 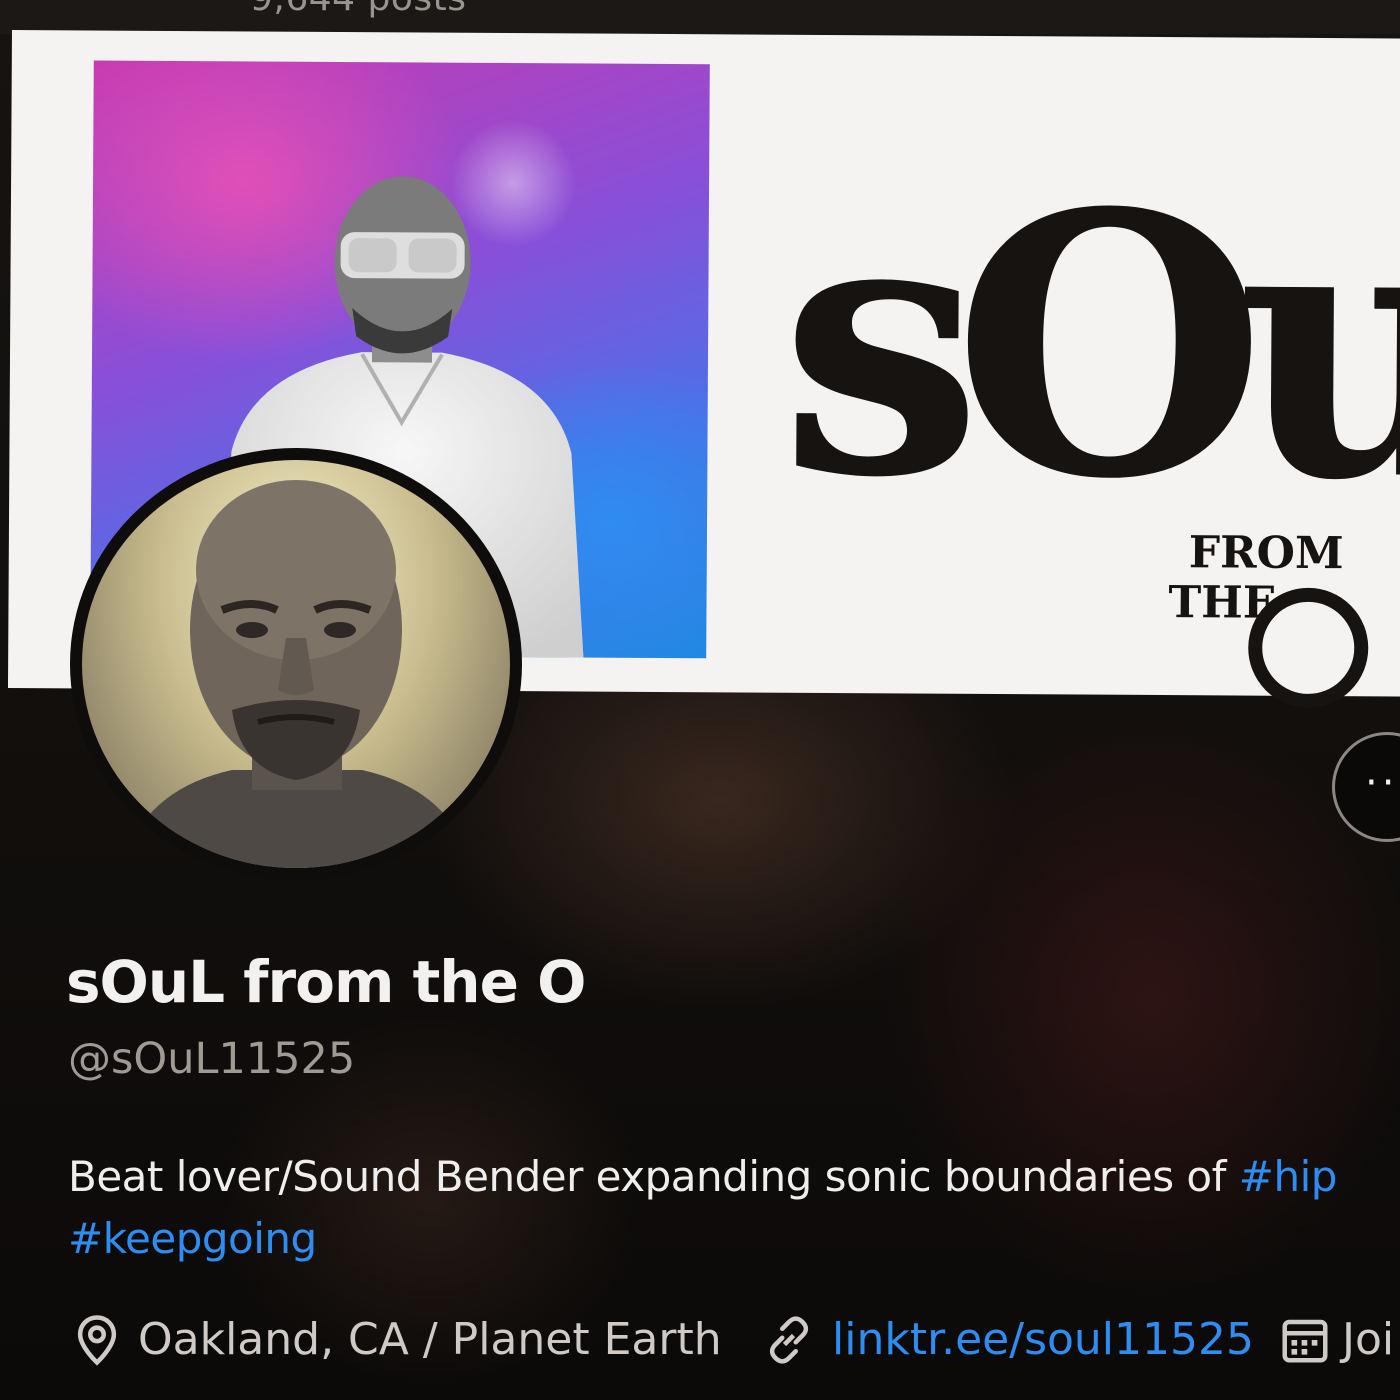 I want to click on more-options-button: ··, so click(x=1366, y=787).